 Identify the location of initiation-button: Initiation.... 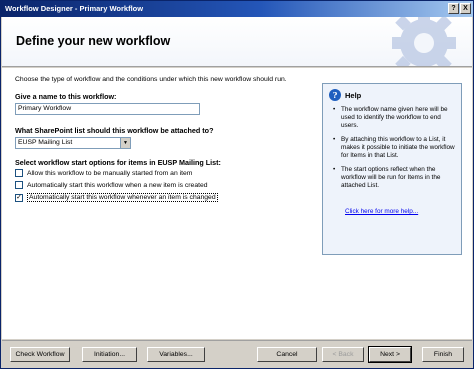
(109, 354).